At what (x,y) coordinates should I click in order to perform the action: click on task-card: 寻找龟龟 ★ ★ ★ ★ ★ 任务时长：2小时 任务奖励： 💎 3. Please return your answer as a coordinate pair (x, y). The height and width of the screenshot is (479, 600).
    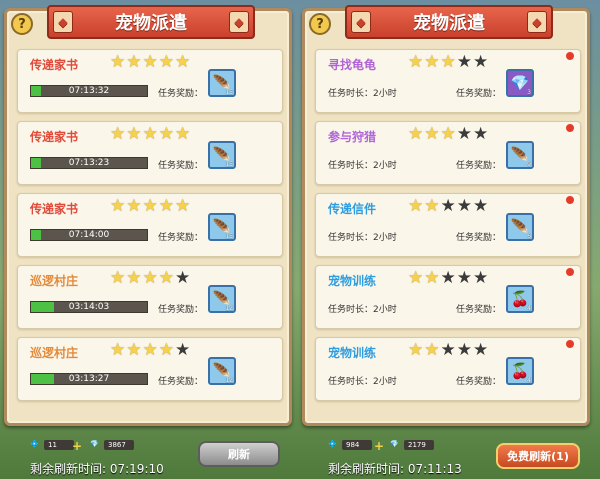
    Looking at the image, I should click on (448, 81).